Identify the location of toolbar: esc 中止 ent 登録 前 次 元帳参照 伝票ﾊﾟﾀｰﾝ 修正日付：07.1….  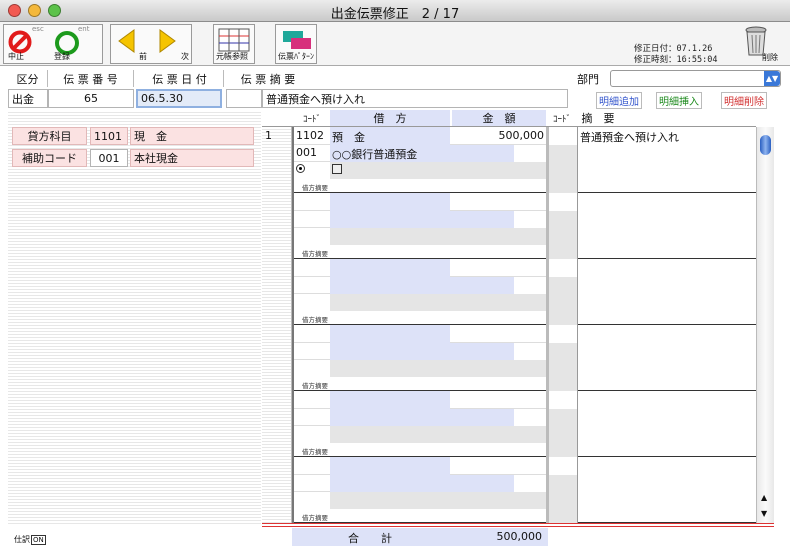
(395, 44).